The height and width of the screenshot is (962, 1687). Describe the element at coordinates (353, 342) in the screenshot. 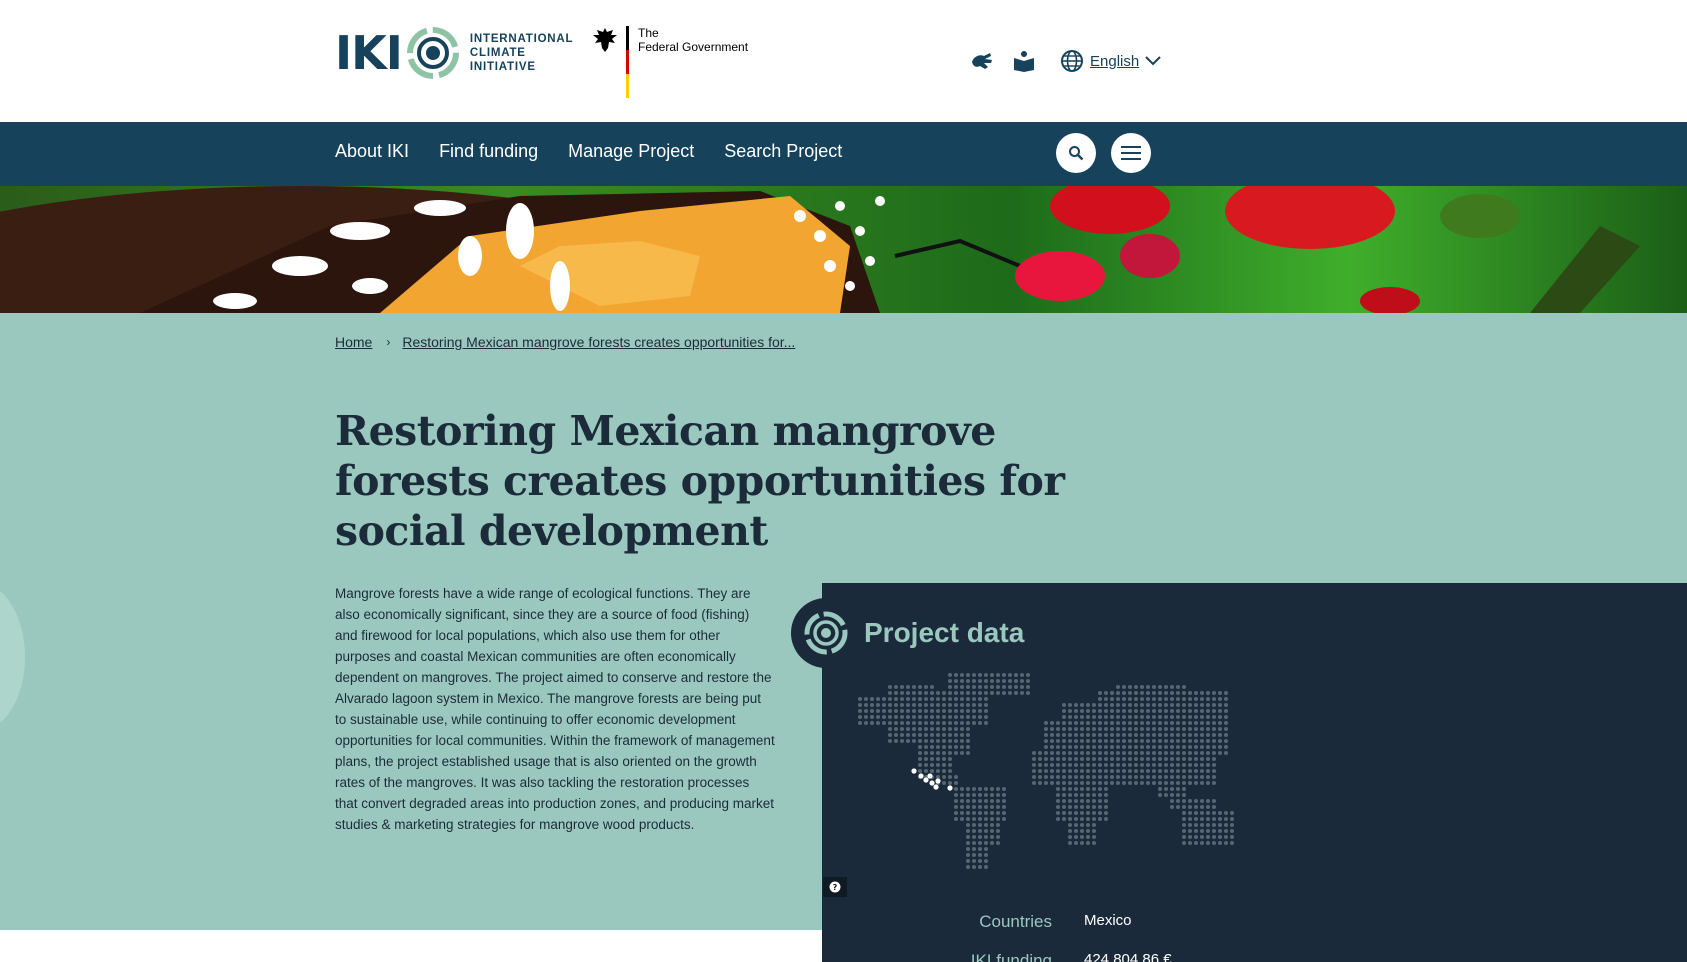

I see `breadcrumb-home: Home` at that location.